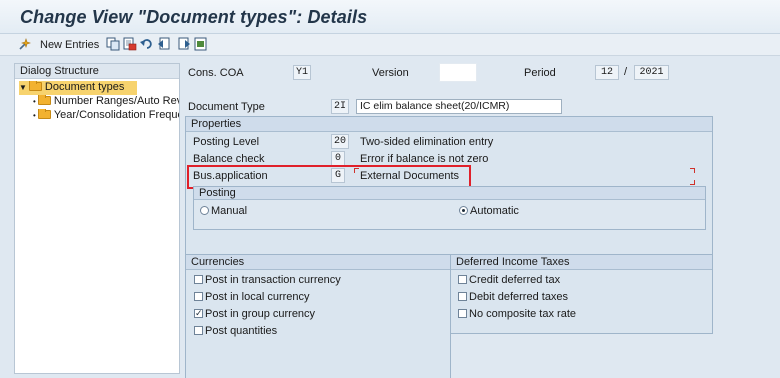 The height and width of the screenshot is (378, 780). What do you see at coordinates (462, 279) in the screenshot?
I see `credit-deferred-tax-checkbox` at bounding box center [462, 279].